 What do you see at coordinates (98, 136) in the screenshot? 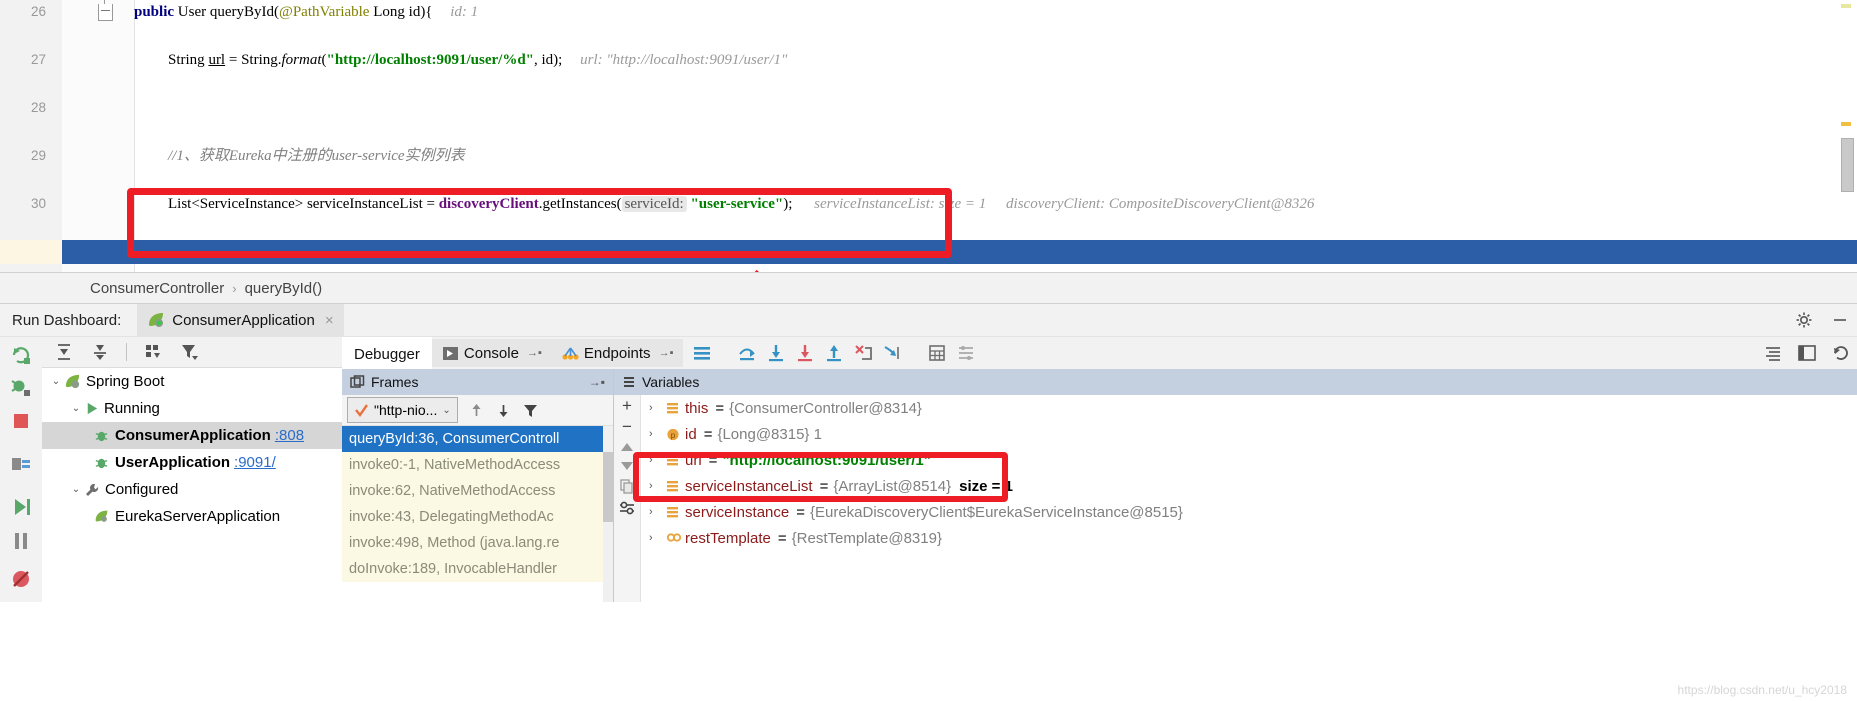
I see `fold-gutter` at bounding box center [98, 136].